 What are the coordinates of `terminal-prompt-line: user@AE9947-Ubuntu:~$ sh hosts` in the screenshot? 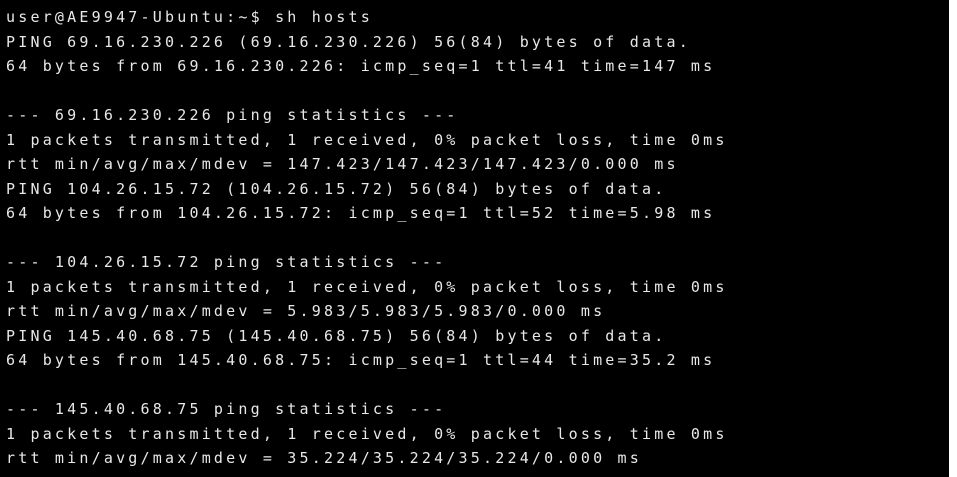 It's located at (189, 17).